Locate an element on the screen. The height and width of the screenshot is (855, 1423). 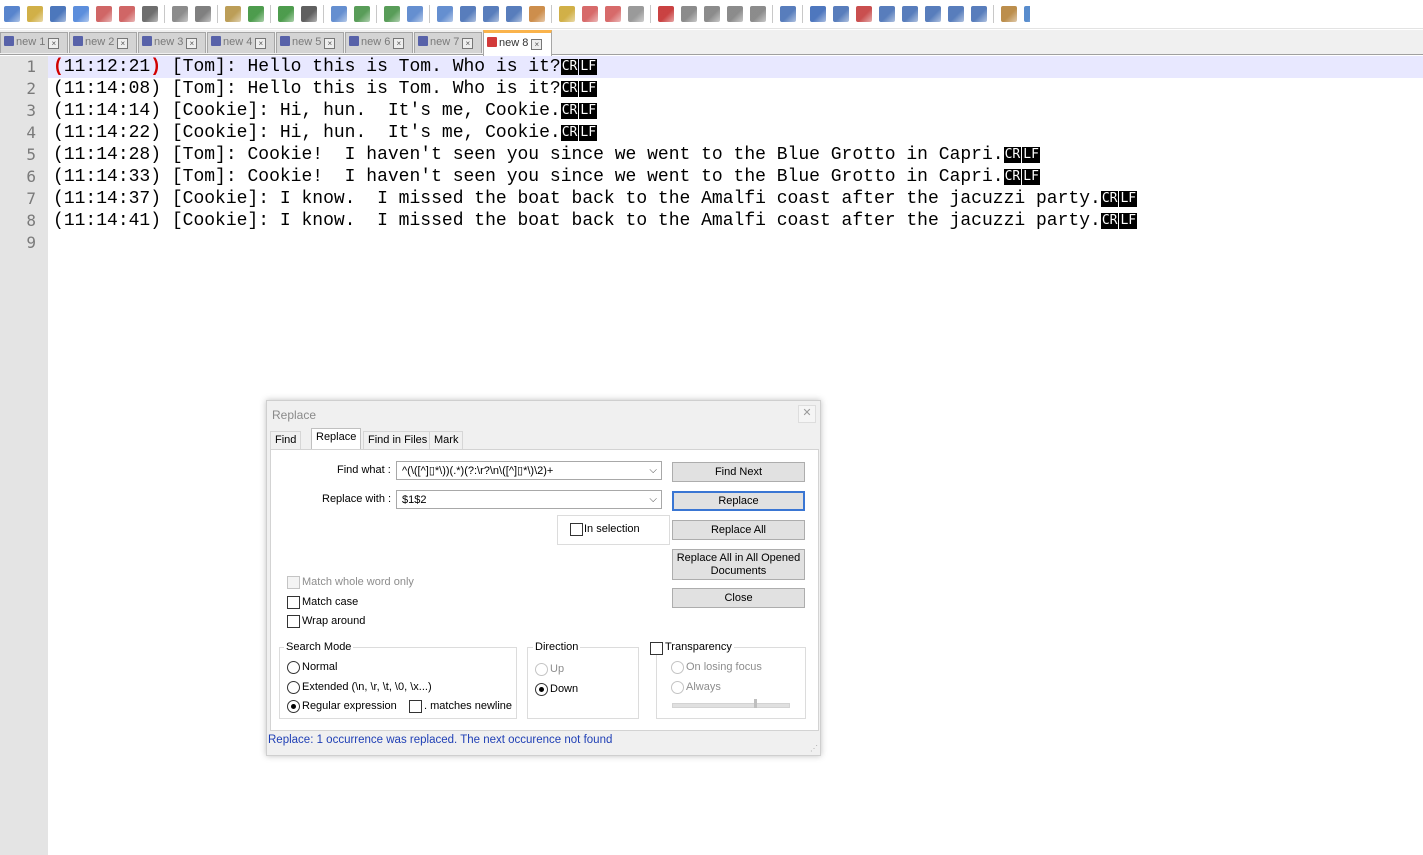
match-whole-word-checkbox is located at coordinates (293, 582).